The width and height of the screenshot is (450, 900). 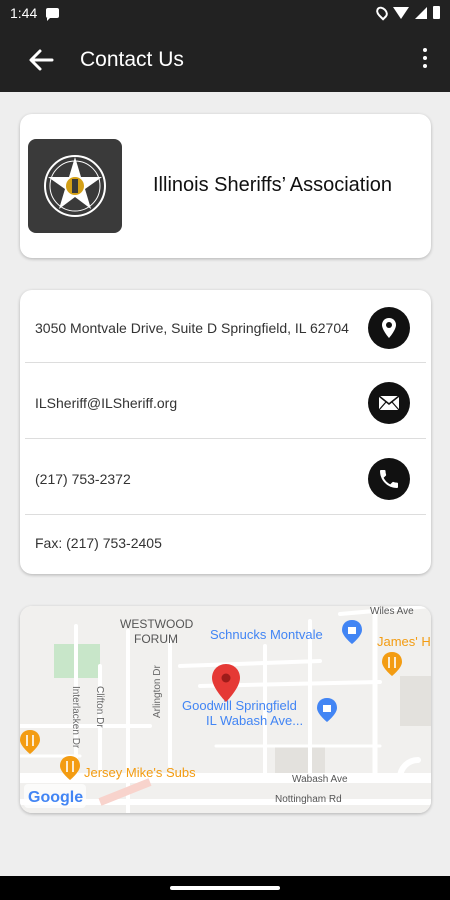 I want to click on map-poi-schnucks: Schnucks Montvale, so click(x=266, y=634).